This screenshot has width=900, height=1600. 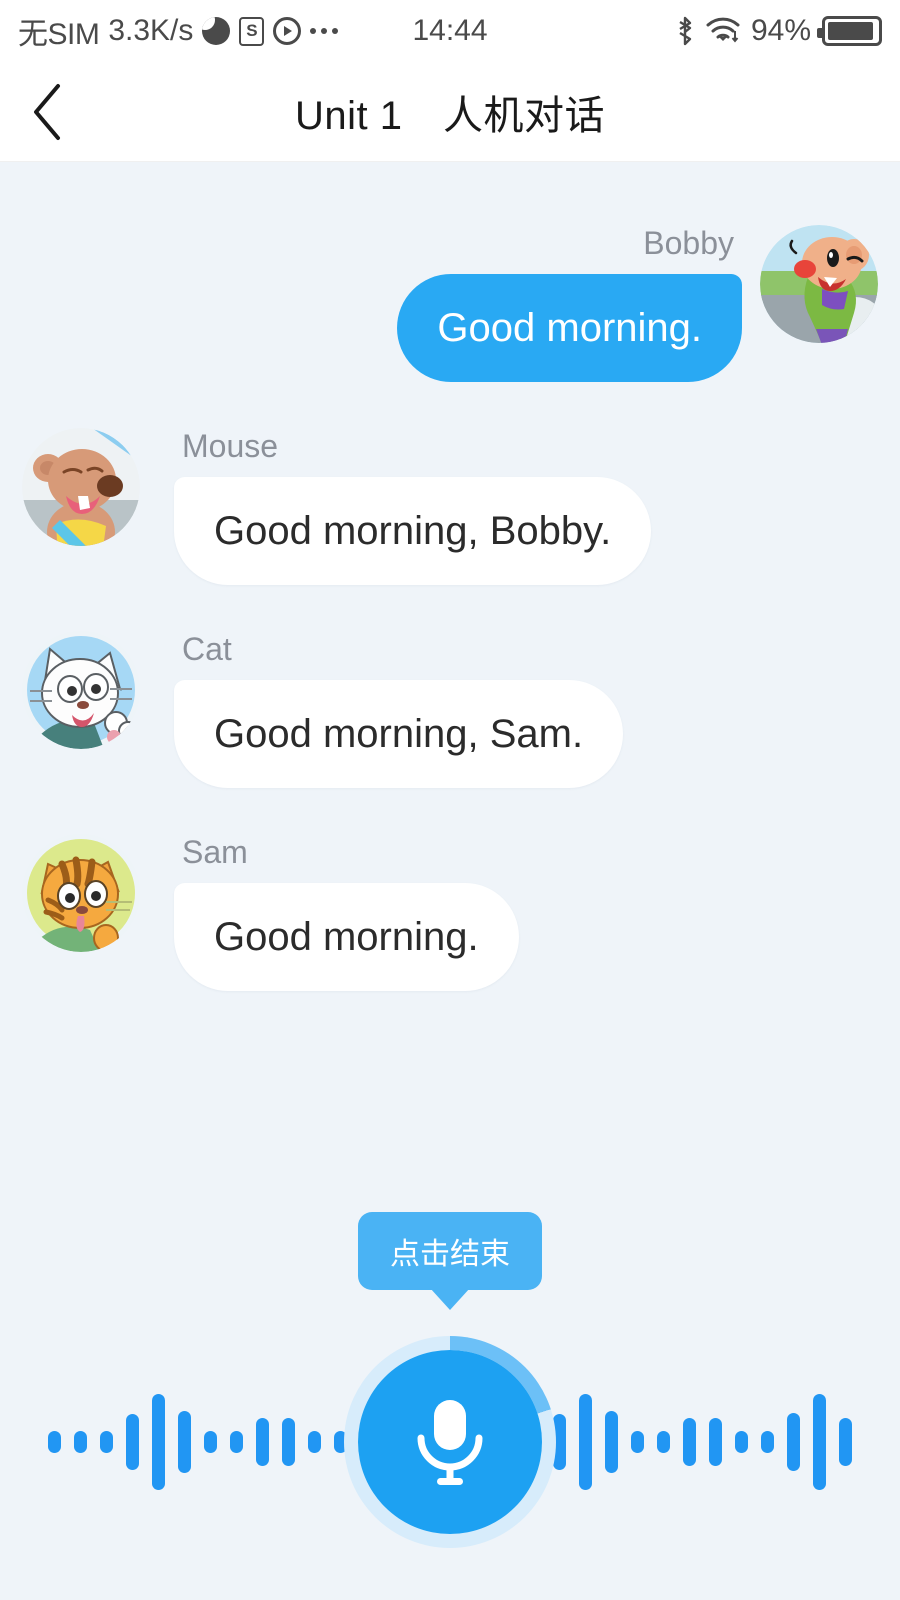 I want to click on status-bar-left: 无SIM 3.3K/s S, so click(x=178, y=31).